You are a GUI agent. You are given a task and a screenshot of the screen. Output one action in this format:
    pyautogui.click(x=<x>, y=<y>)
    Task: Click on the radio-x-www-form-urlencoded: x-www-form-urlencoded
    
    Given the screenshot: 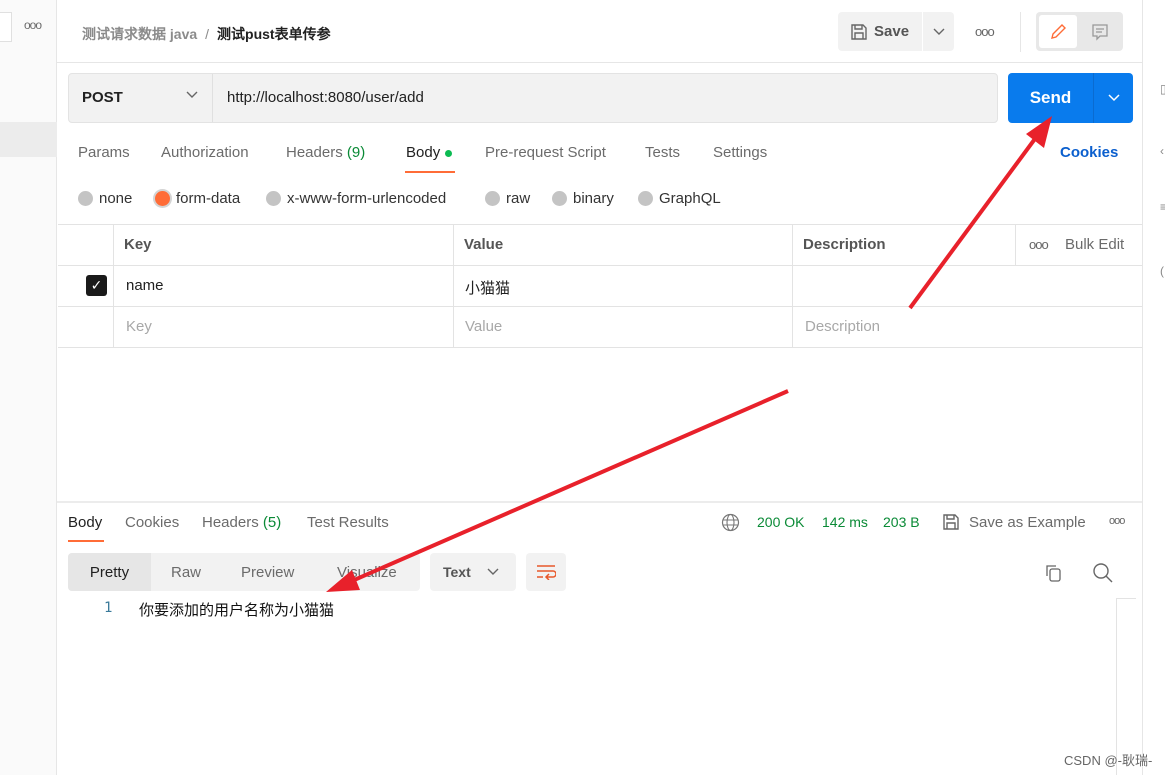 What is the action you would take?
    pyautogui.click(x=356, y=198)
    